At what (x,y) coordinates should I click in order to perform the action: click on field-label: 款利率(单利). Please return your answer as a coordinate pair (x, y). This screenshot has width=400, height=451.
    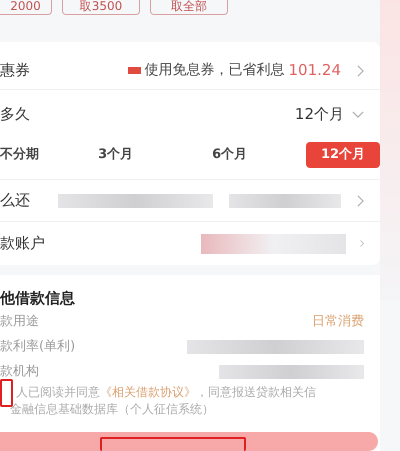
    Looking at the image, I should click on (38, 347).